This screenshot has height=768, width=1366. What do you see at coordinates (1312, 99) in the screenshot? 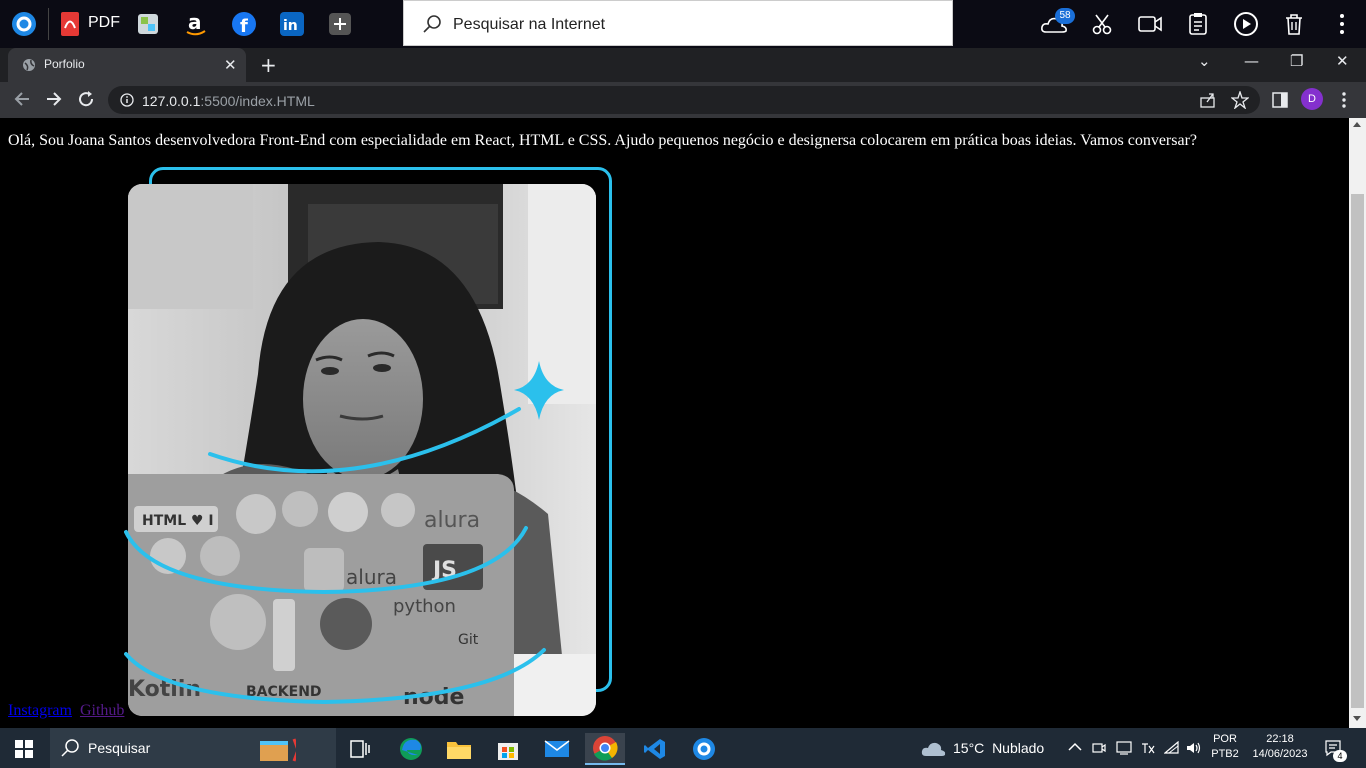
I see `profile-avatar: D` at bounding box center [1312, 99].